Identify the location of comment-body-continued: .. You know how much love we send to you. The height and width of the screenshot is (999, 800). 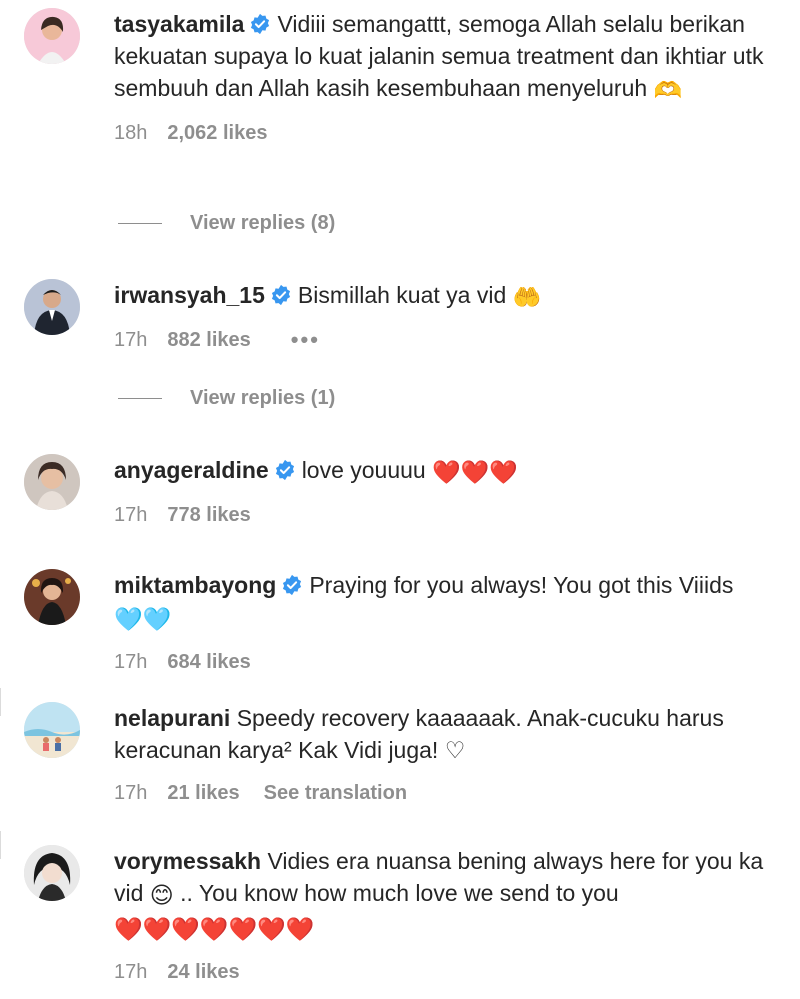
(399, 893).